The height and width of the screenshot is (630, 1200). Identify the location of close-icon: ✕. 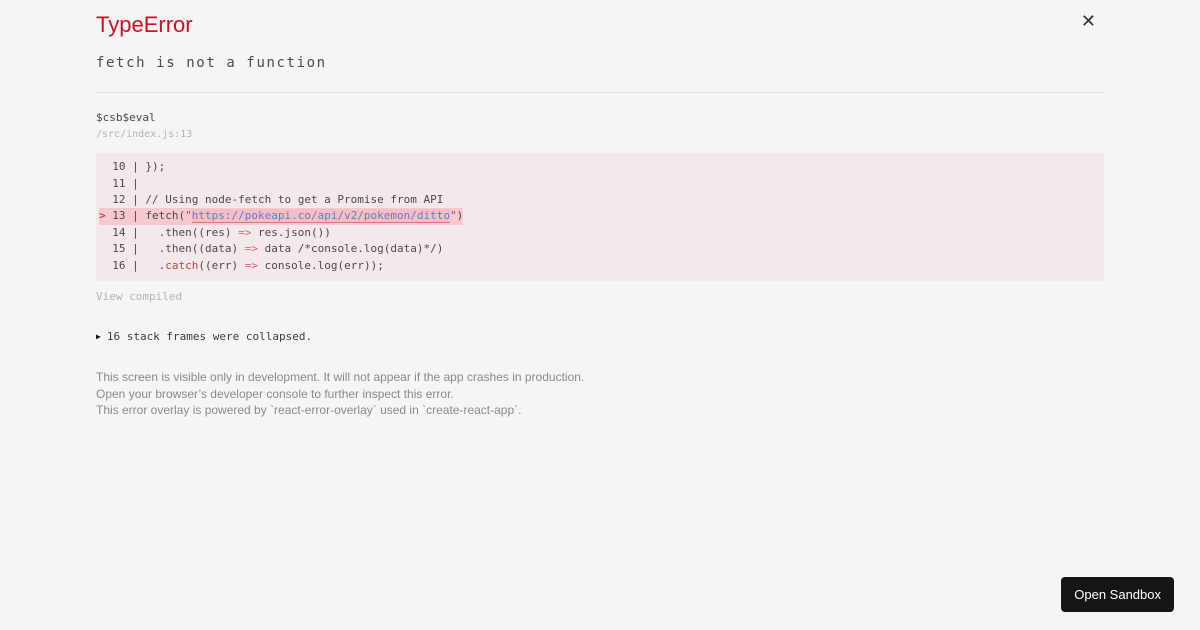
(1088, 22).